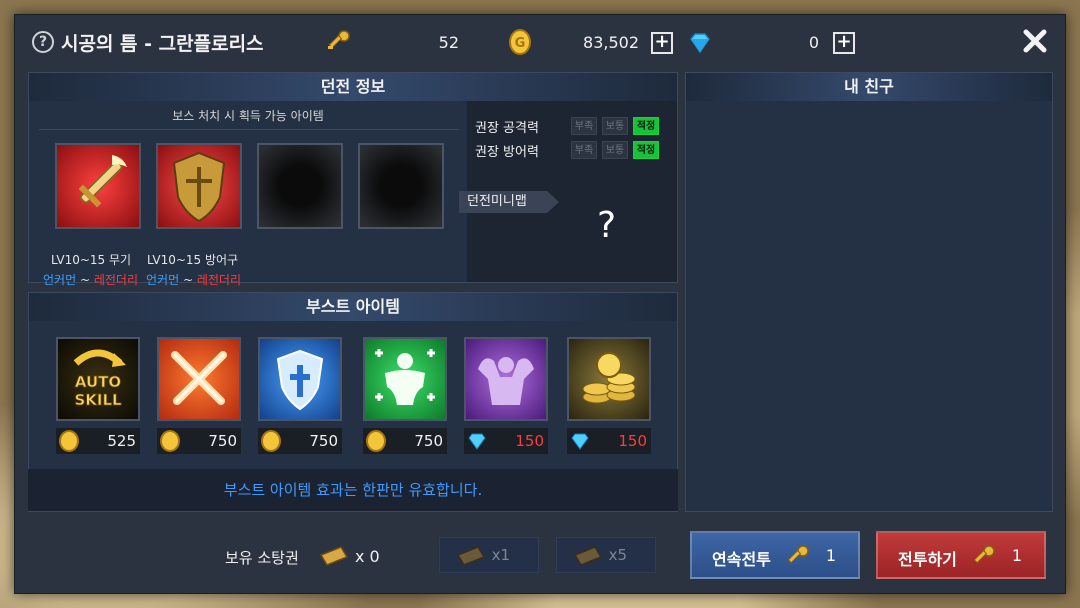  What do you see at coordinates (98, 382) in the screenshot?
I see `svg-text: AUTO` at bounding box center [98, 382].